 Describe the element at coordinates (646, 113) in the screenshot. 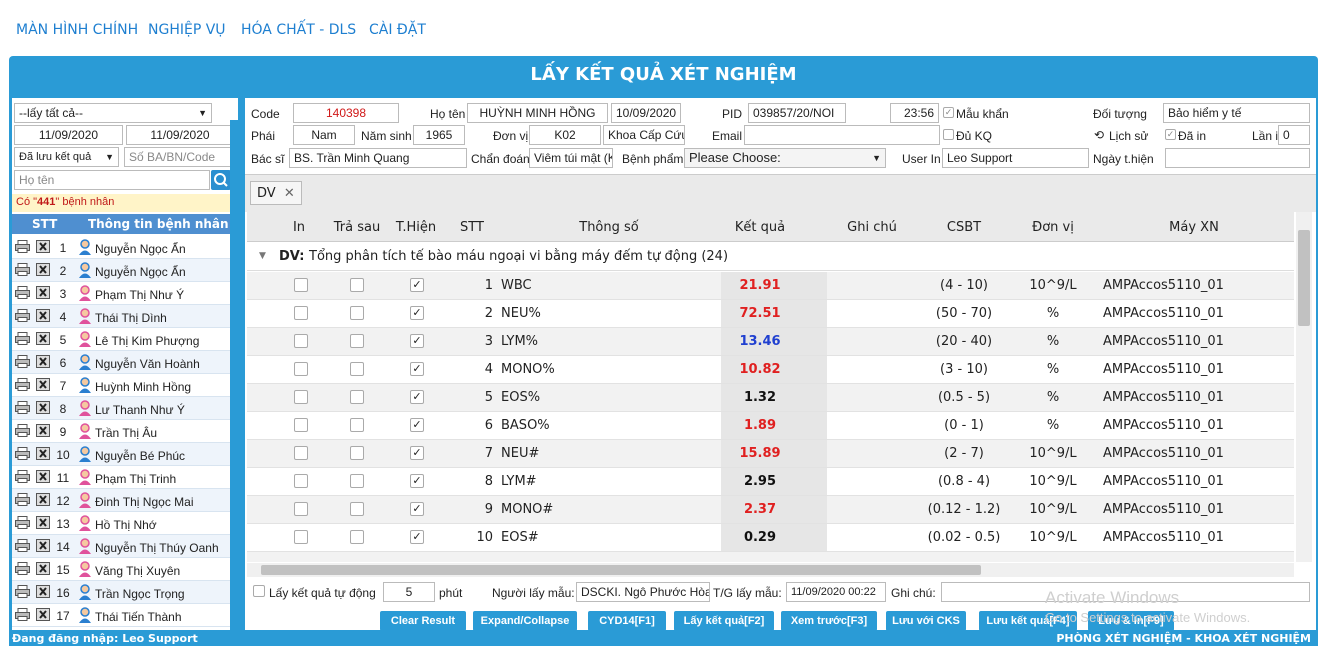

I see `dob-field: 10/09/2020` at that location.